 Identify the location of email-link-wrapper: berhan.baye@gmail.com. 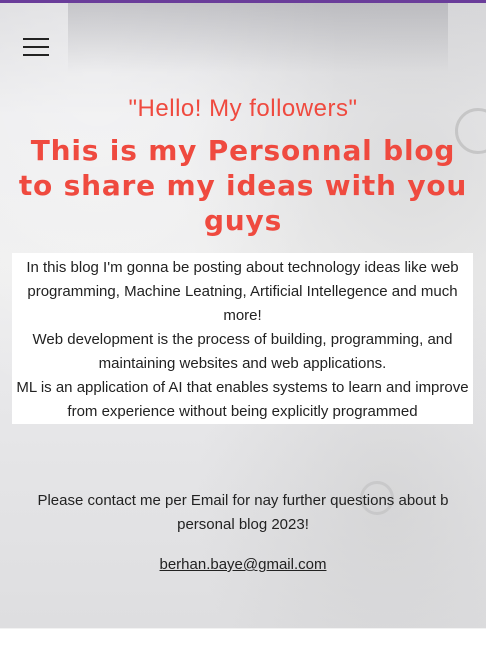
(243, 565).